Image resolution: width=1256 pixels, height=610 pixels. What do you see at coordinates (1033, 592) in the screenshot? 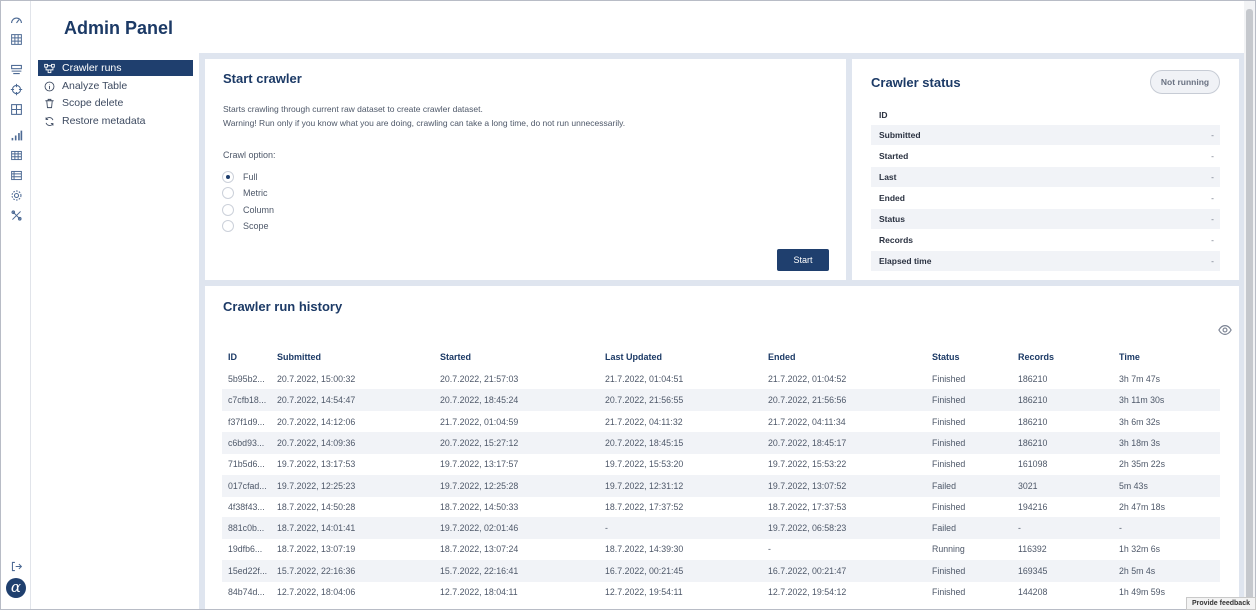
I see `cell-records: 144208` at bounding box center [1033, 592].